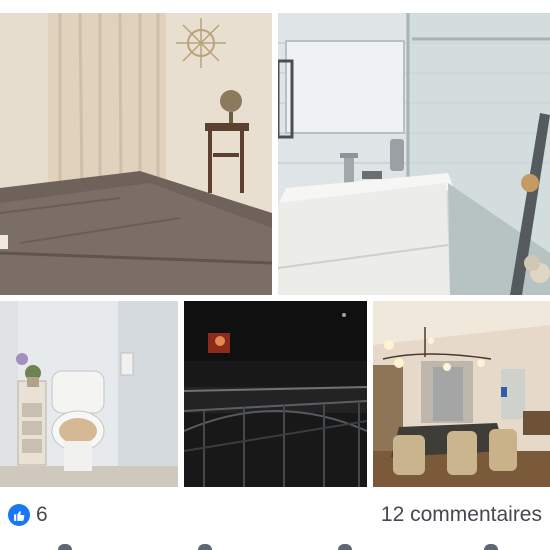  Describe the element at coordinates (89, 394) in the screenshot. I see `photo-toilet` at that location.